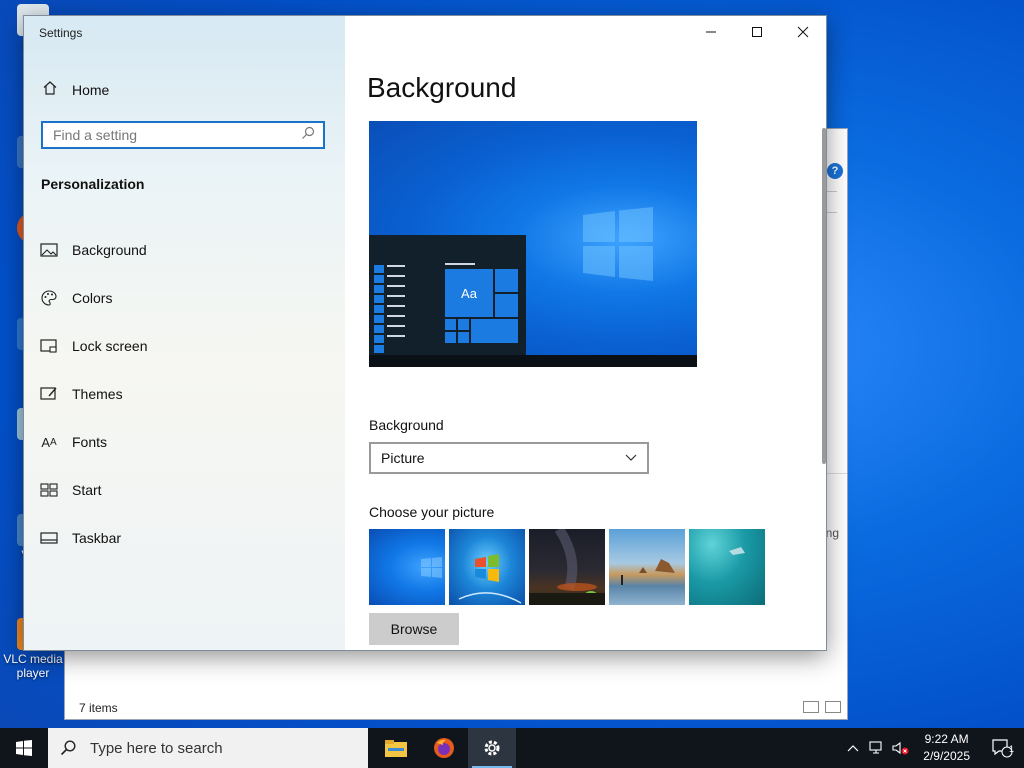 The width and height of the screenshot is (1024, 768). What do you see at coordinates (185, 490) in the screenshot?
I see `sidebar-item-start: Start` at bounding box center [185, 490].